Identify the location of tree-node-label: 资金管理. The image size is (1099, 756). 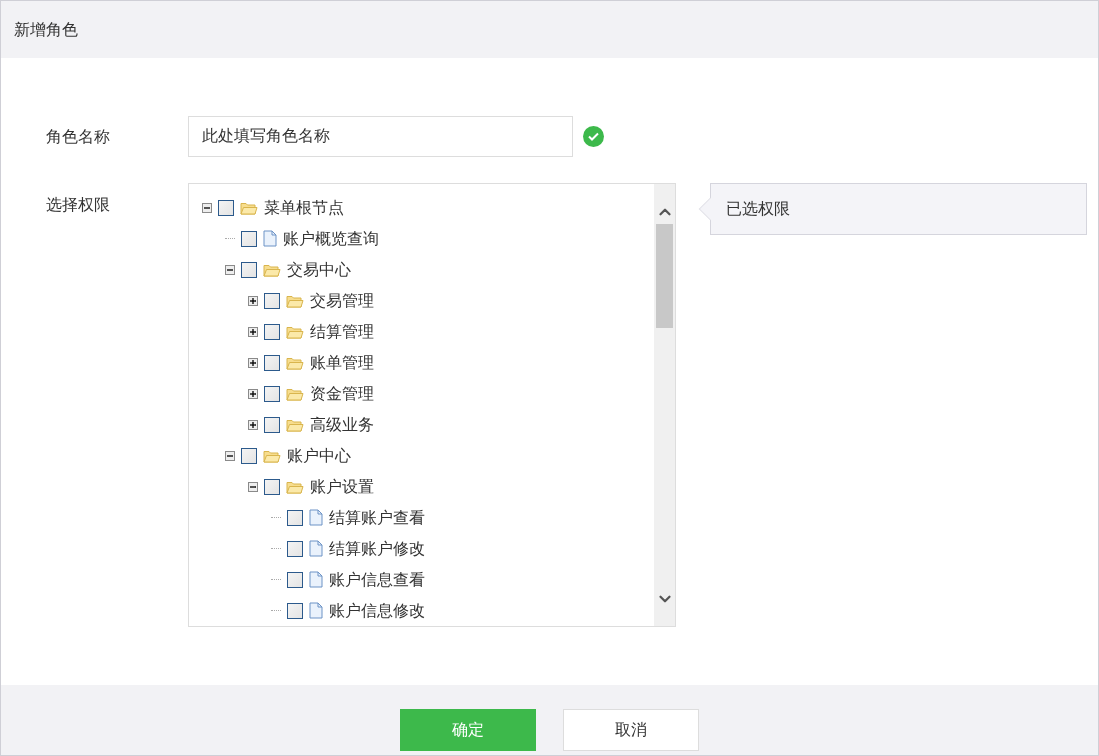
(342, 393).